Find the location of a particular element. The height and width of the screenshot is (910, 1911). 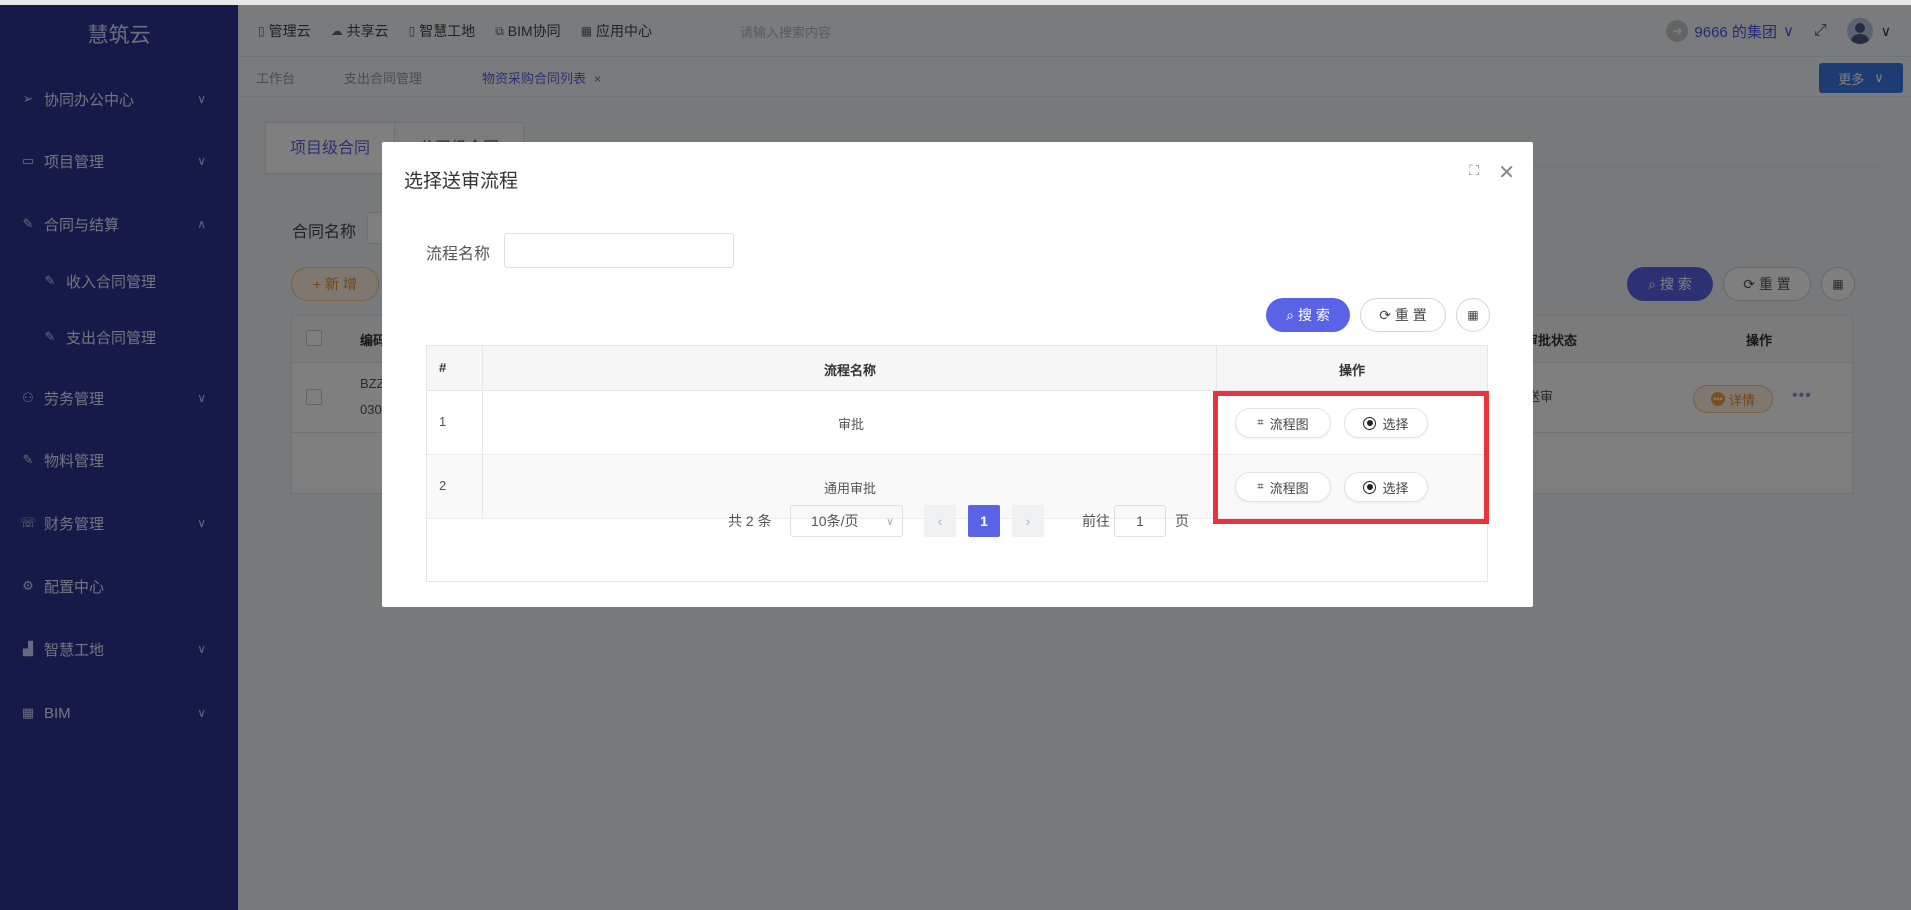

row-index: 1 is located at coordinates (443, 421).